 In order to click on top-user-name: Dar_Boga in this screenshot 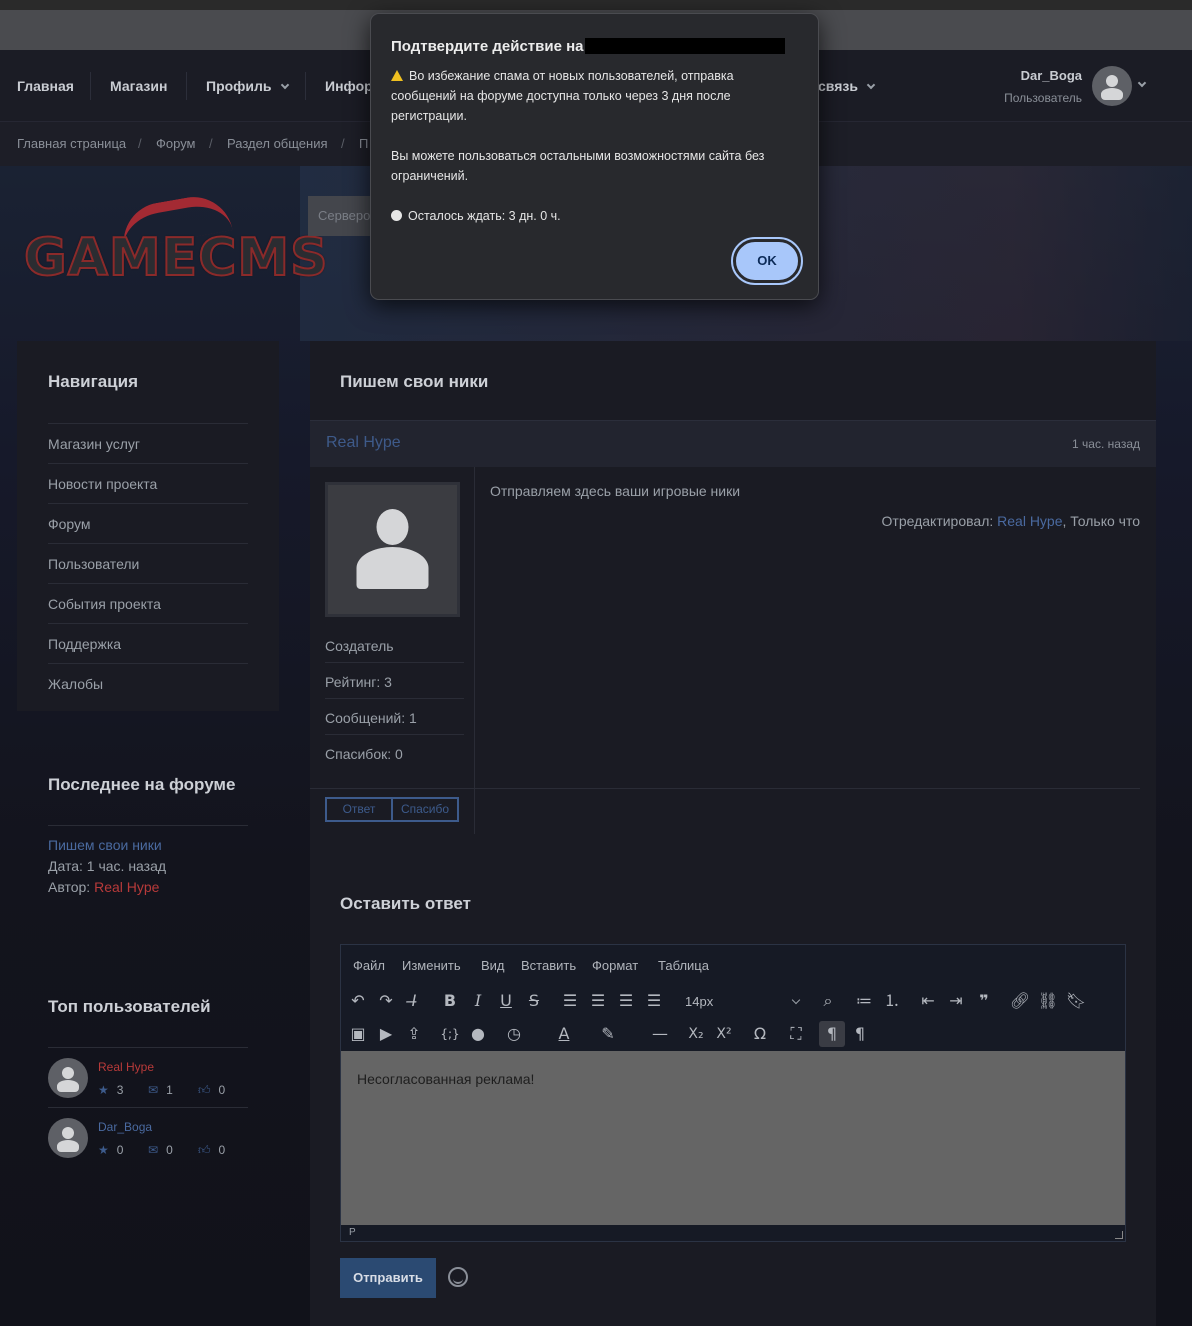, I will do `click(125, 1127)`.